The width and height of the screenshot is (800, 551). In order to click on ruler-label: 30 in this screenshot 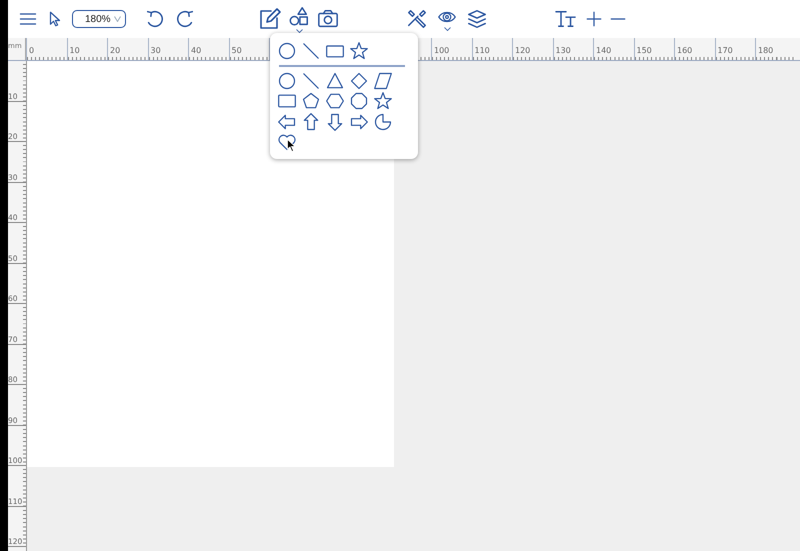, I will do `click(155, 51)`.